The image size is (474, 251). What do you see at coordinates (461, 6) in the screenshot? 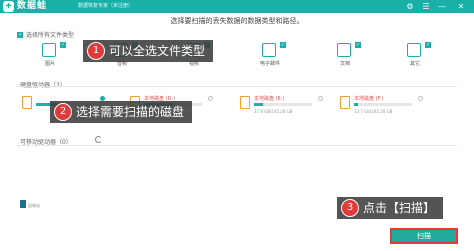
I see `close-icon: ✕` at bounding box center [461, 6].